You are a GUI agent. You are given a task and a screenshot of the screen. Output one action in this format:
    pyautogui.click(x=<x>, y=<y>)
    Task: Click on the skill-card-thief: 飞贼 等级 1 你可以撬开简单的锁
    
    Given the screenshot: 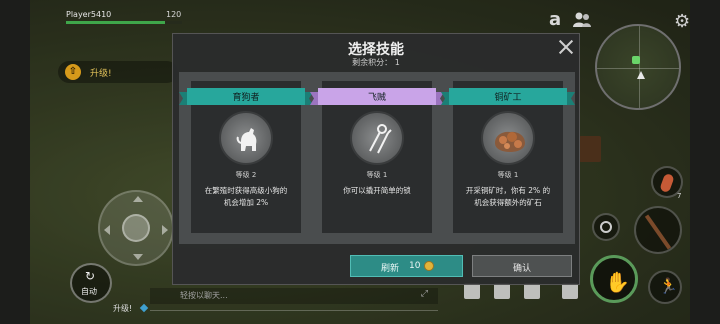 What is the action you would take?
    pyautogui.click(x=377, y=157)
    